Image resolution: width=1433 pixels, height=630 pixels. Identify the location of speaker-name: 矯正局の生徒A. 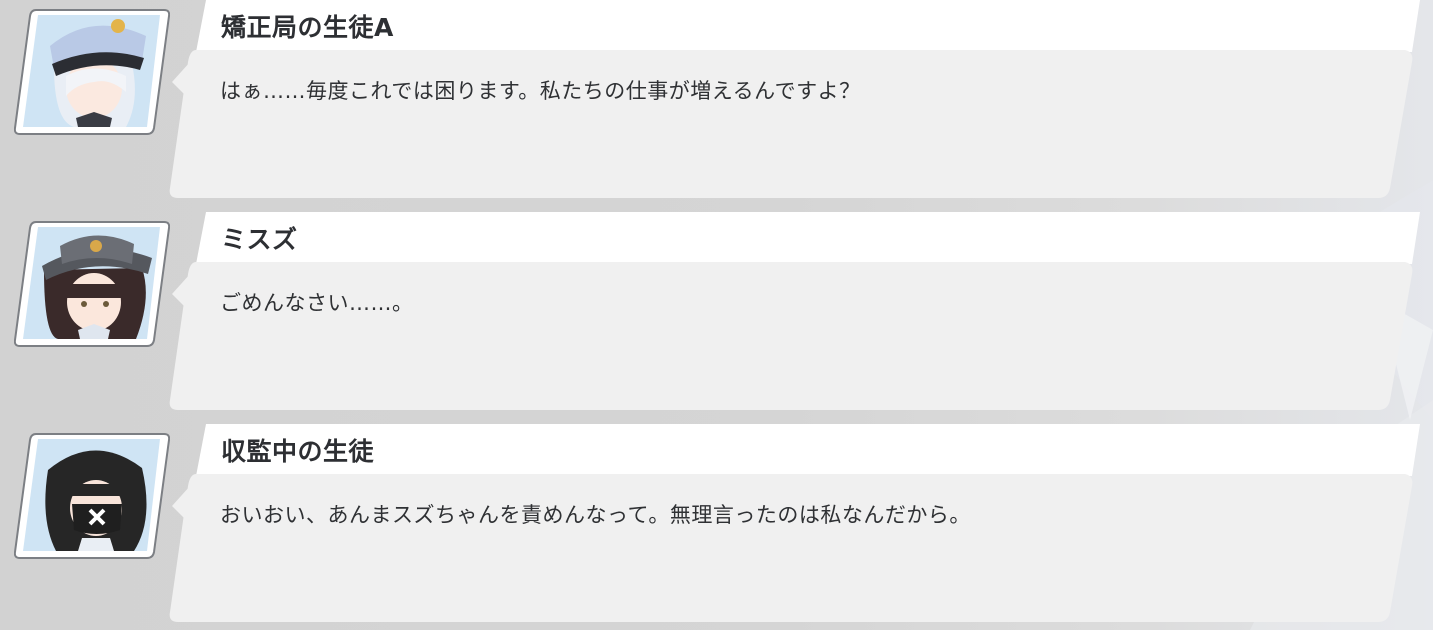
(307, 27).